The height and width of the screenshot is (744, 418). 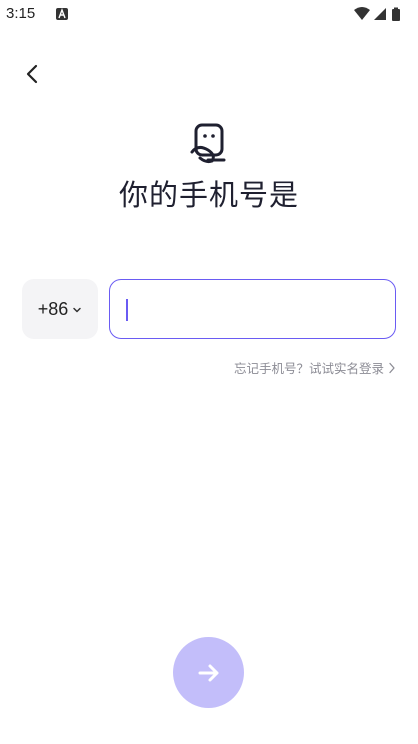 I want to click on chevron-right-icon, so click(x=392, y=367).